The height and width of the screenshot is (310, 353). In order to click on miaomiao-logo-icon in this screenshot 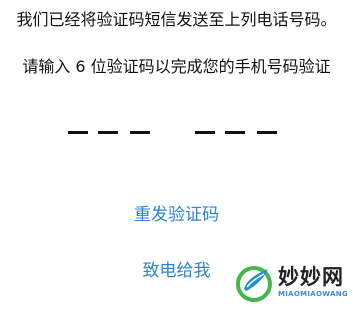, I will do `click(254, 284)`.